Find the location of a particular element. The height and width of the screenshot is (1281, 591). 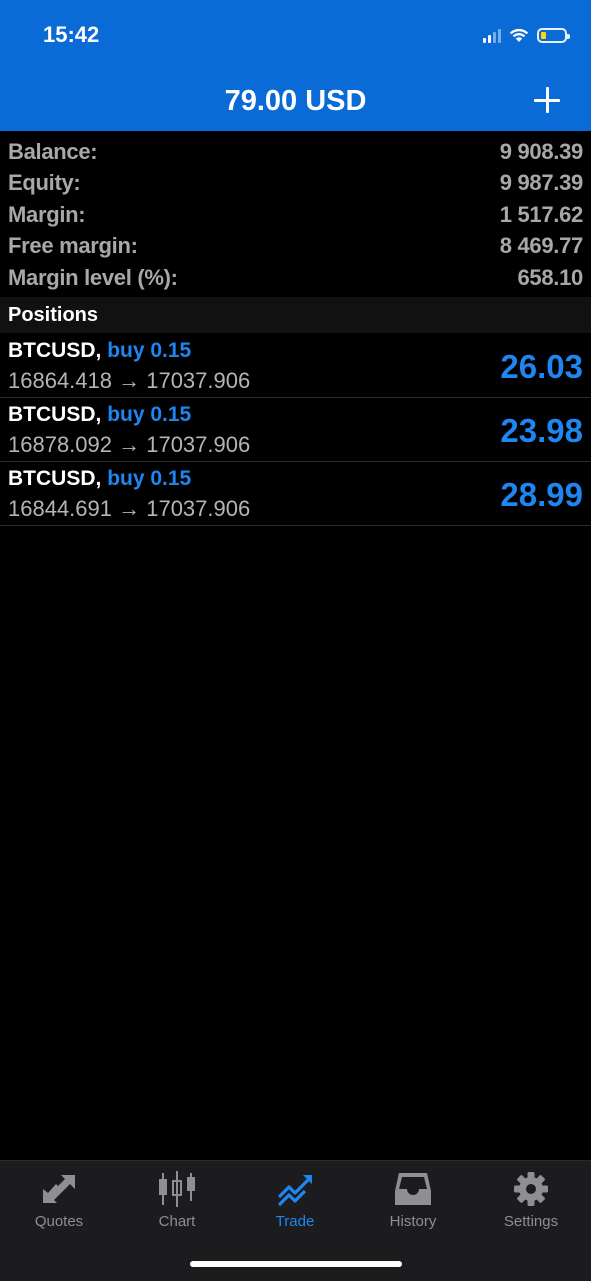

inbox-tray-icon is located at coordinates (413, 1189).